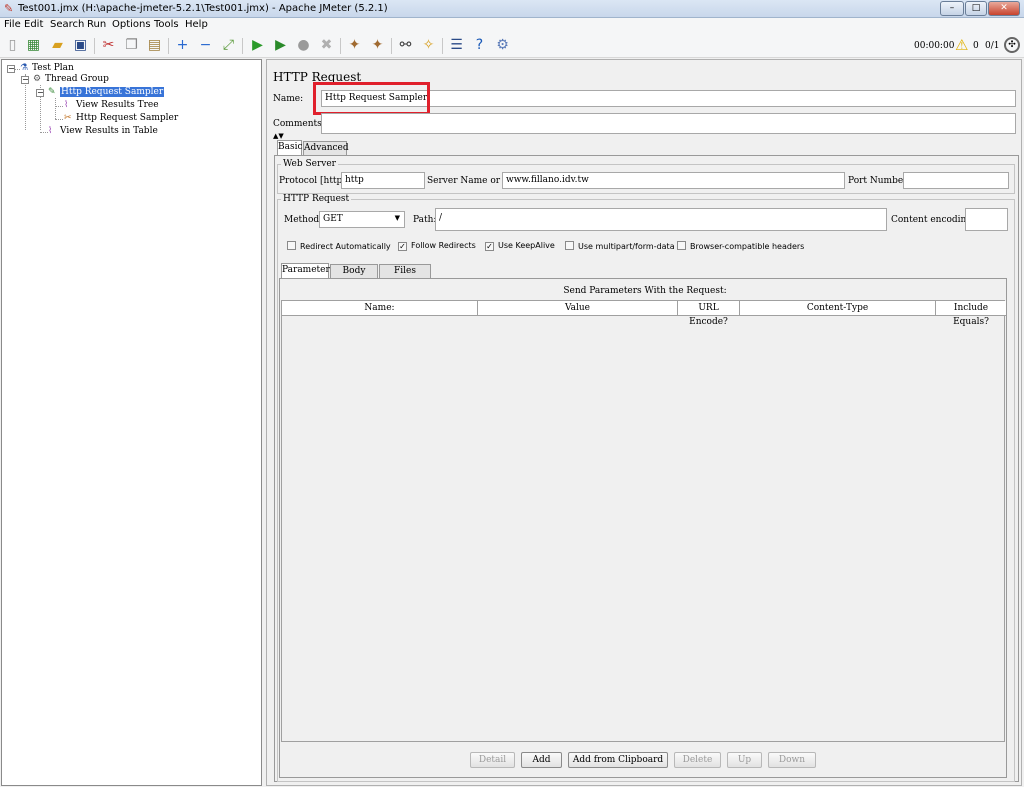 The image size is (1024, 787). I want to click on remote-status-icon: ✣, so click(1012, 45).